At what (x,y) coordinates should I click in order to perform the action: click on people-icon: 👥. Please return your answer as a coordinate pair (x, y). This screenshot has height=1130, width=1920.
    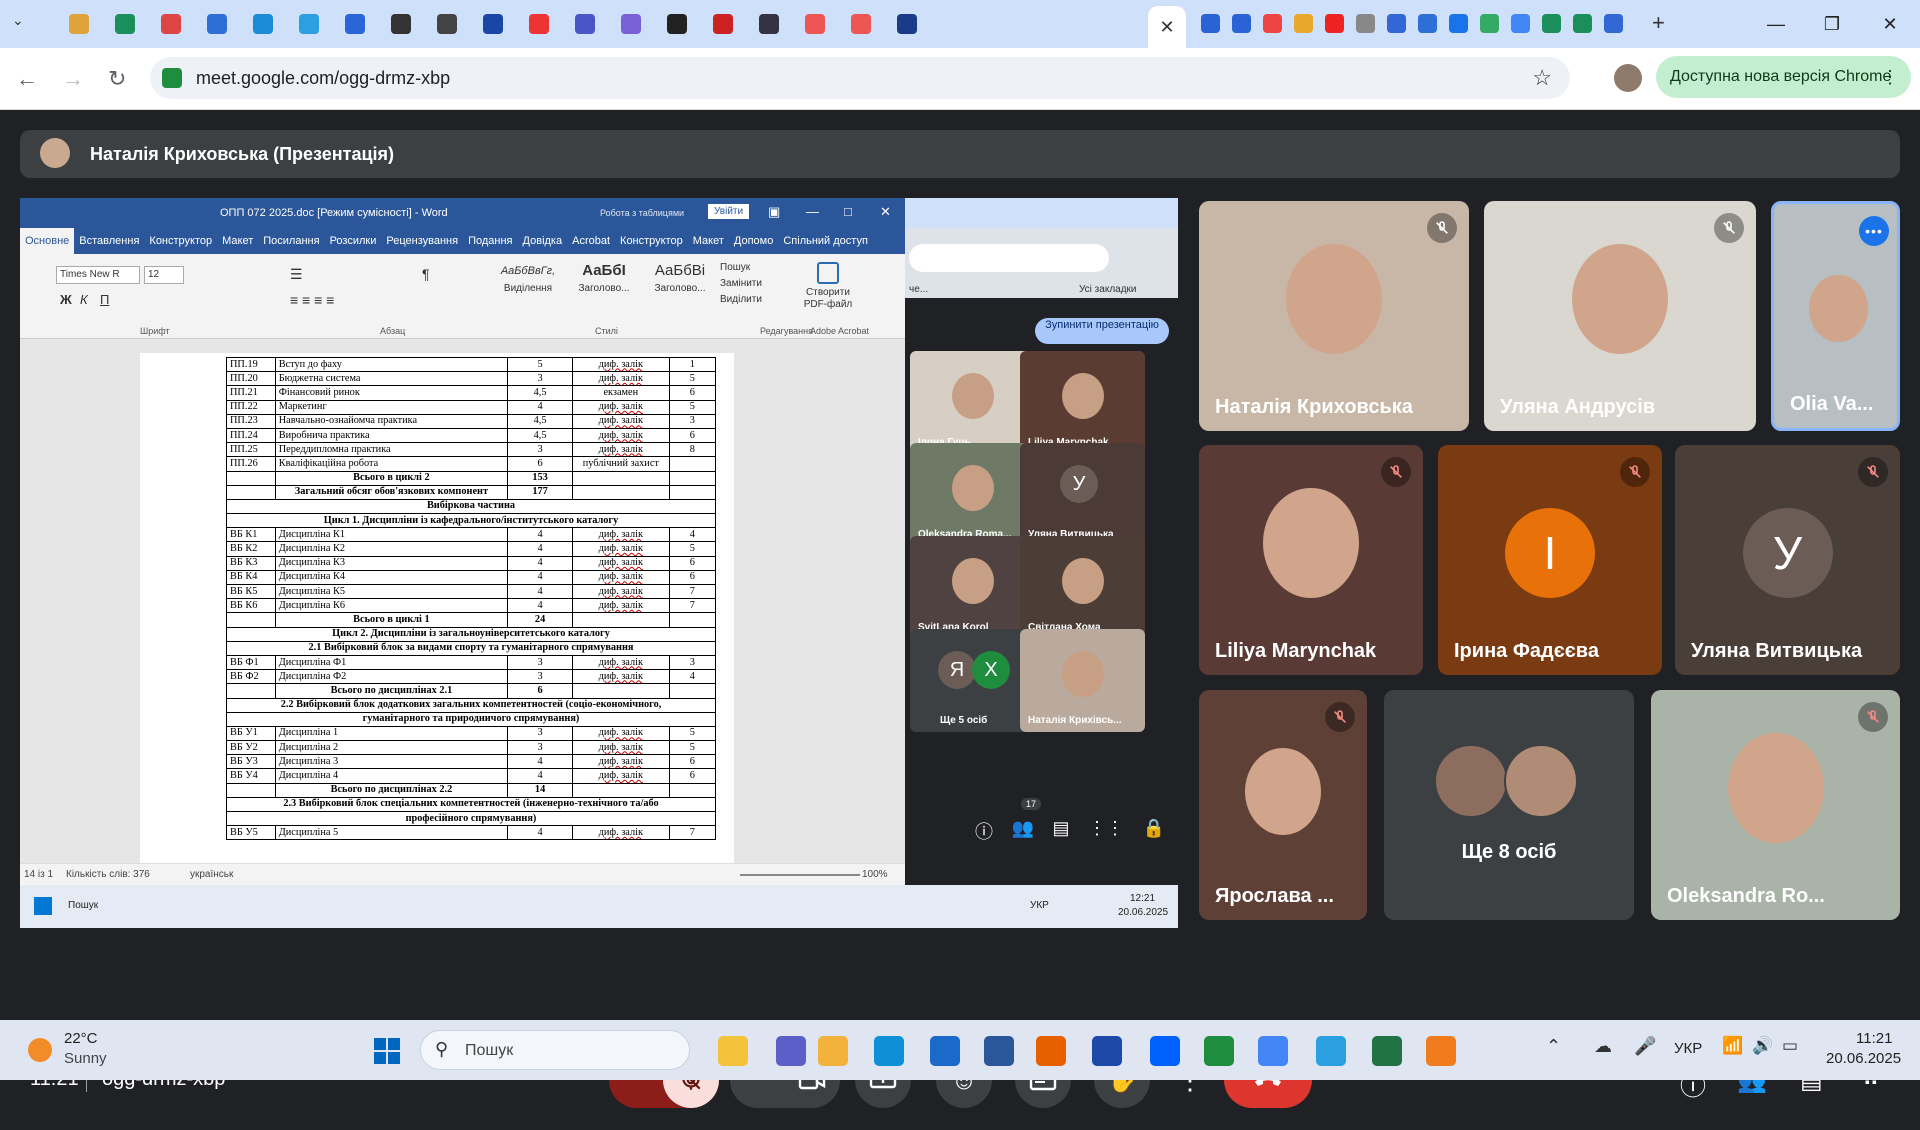
    Looking at the image, I should click on (1023, 831).